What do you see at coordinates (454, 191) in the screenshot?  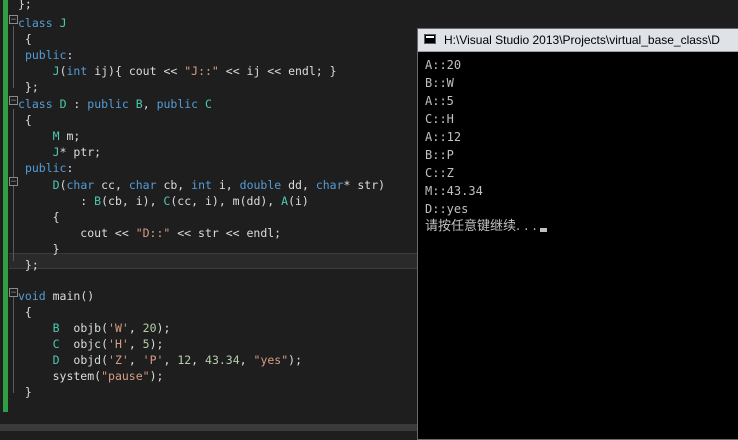 I see `console-line: M::43.34` at bounding box center [454, 191].